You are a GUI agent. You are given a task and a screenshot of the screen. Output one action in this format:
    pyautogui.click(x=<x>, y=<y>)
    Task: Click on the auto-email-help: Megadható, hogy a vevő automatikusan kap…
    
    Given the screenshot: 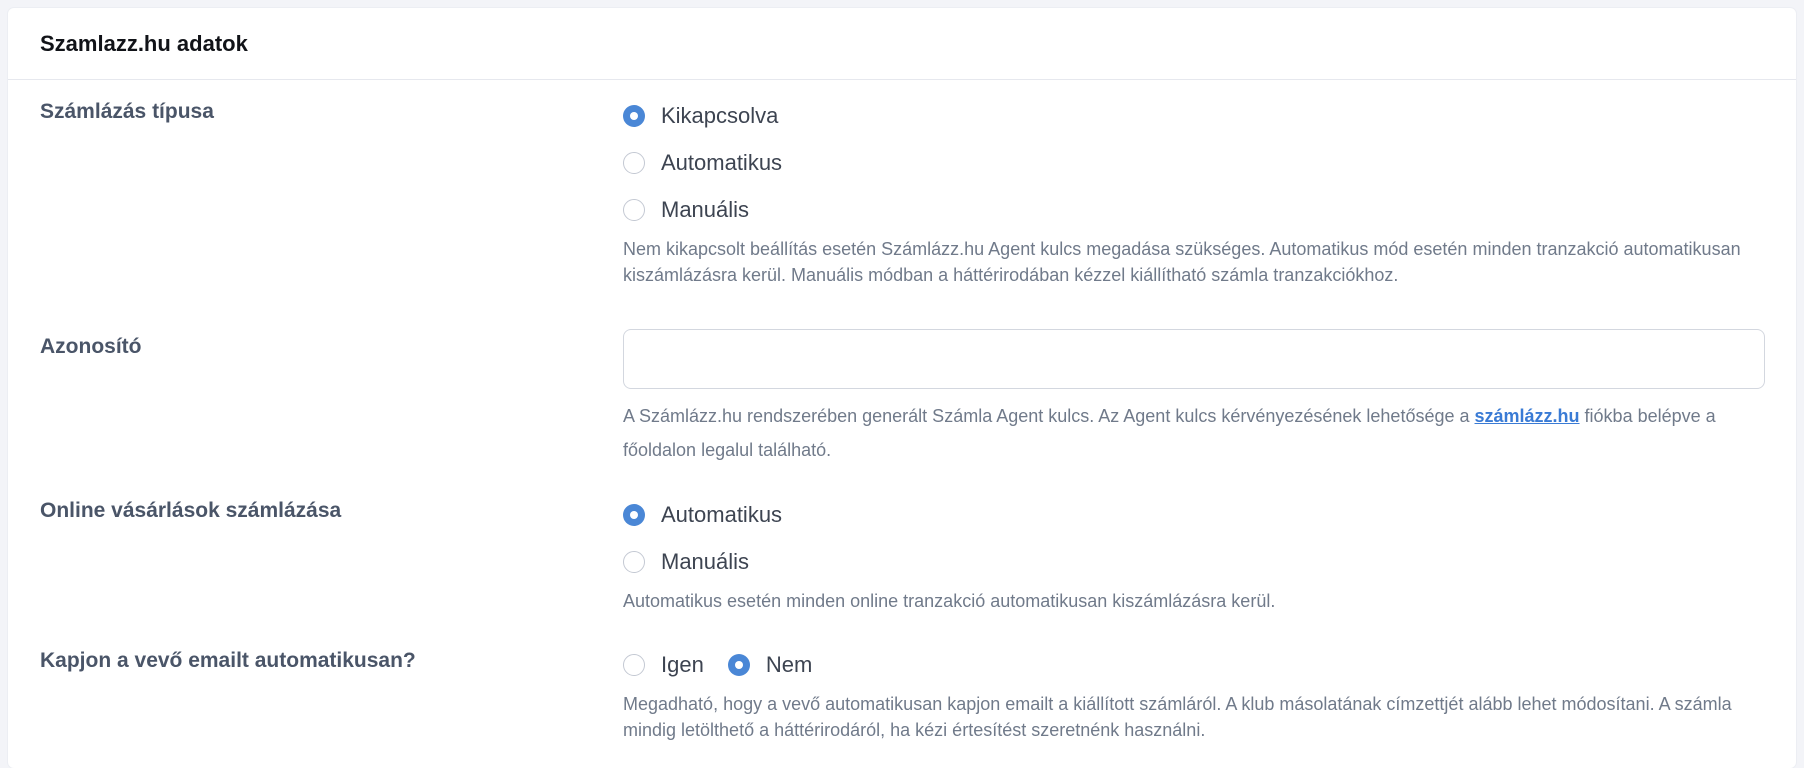 What is the action you would take?
    pyautogui.click(x=1177, y=717)
    